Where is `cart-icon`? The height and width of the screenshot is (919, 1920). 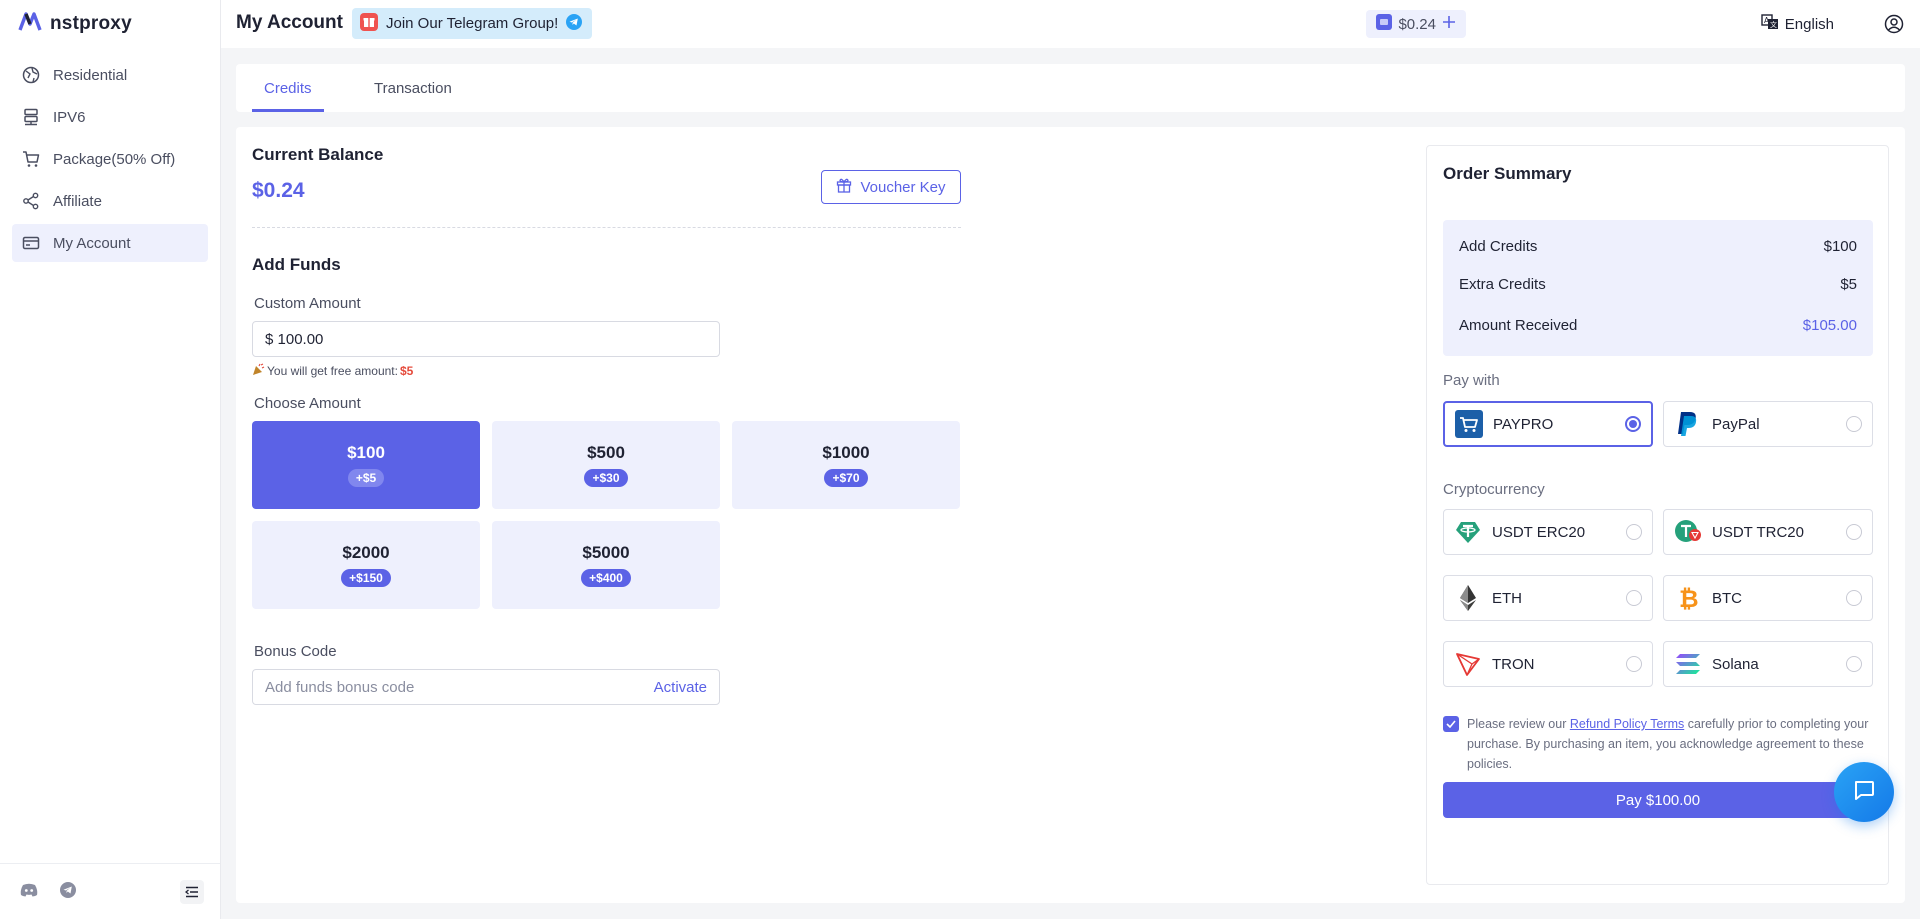 cart-icon is located at coordinates (31, 159).